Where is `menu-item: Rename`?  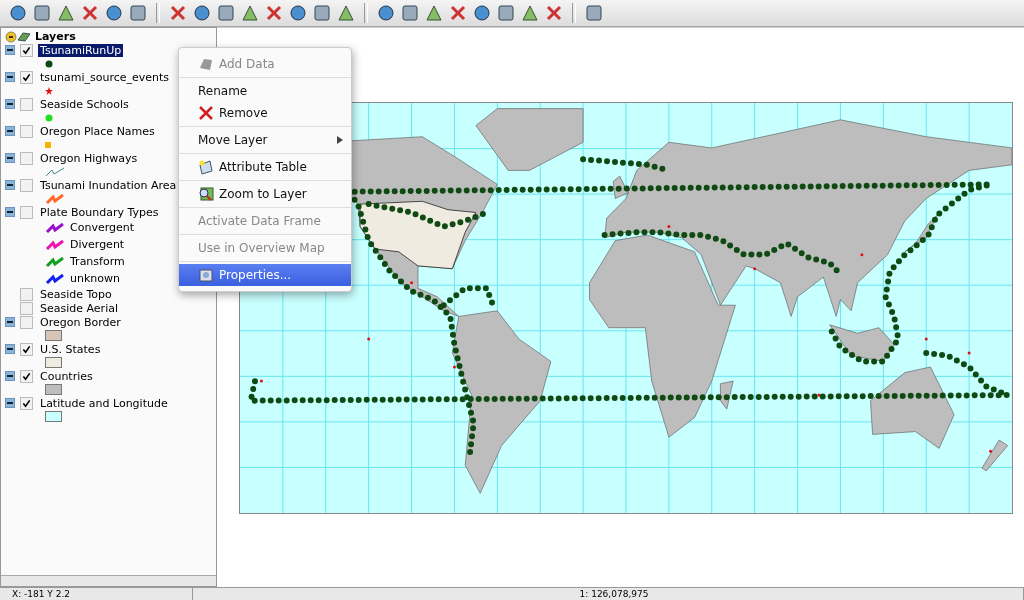
menu-item: Rename is located at coordinates (265, 91).